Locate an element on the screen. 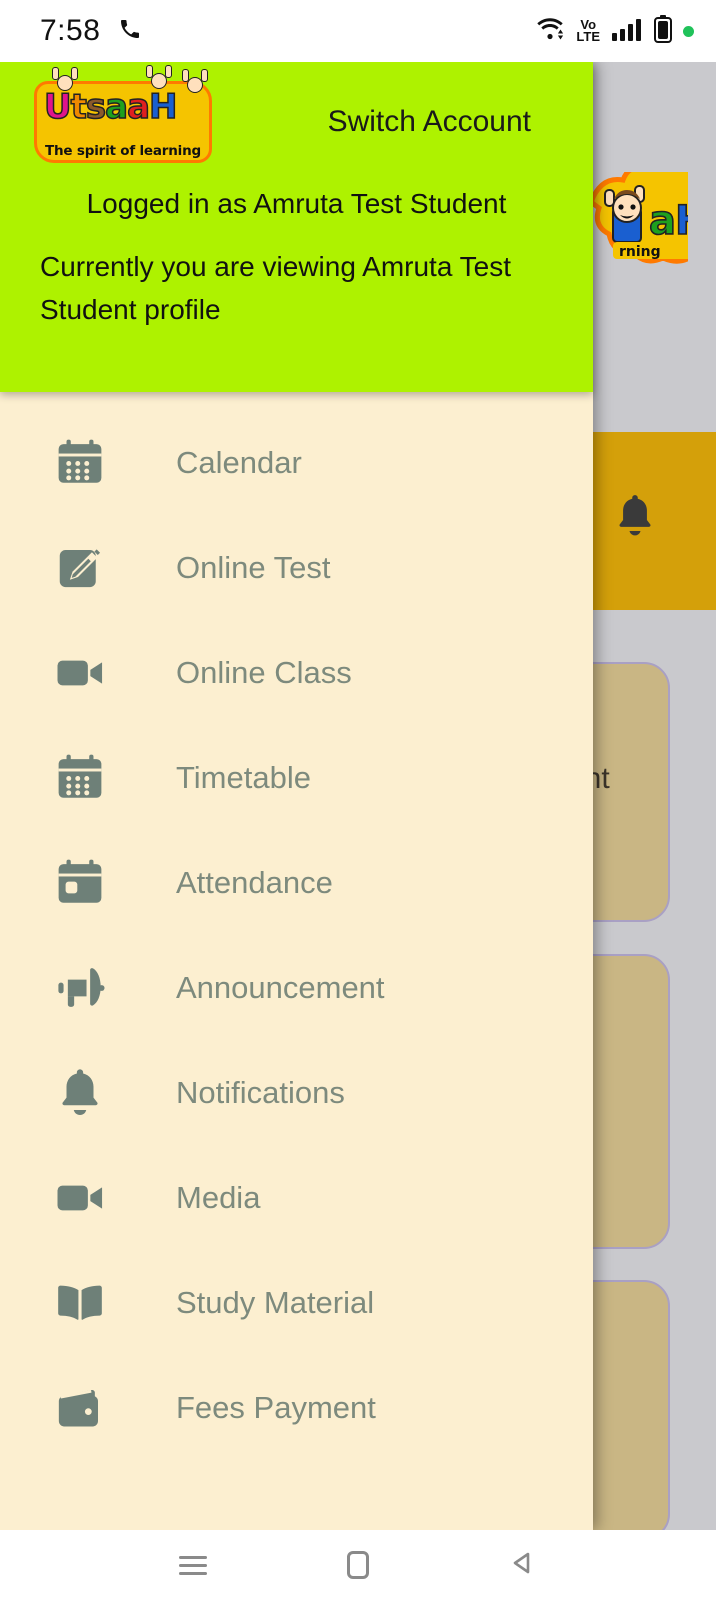 This screenshot has width=716, height=1600. green-dot-indicator is located at coordinates (688, 31).